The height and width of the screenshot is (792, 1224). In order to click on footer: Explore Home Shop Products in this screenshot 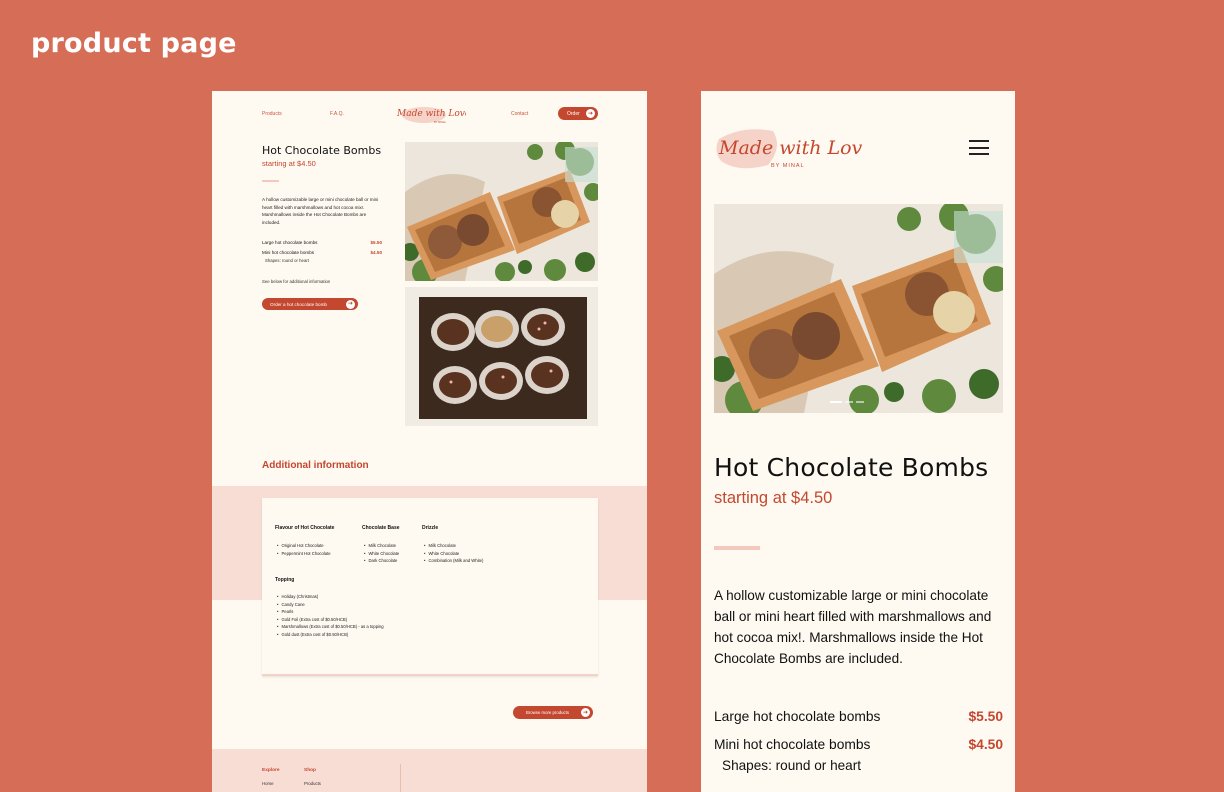, I will do `click(429, 770)`.